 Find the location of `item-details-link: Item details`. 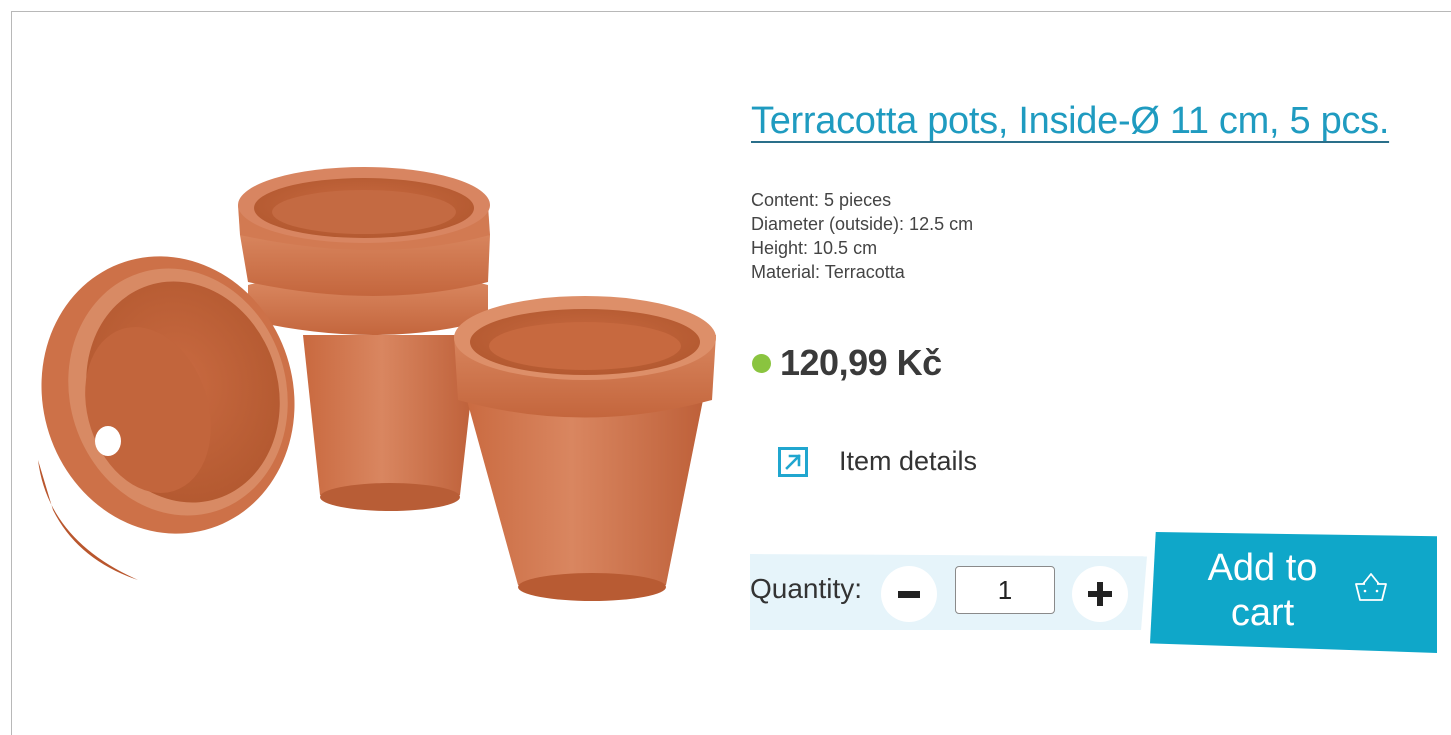

item-details-link: Item details is located at coordinates (877, 461).